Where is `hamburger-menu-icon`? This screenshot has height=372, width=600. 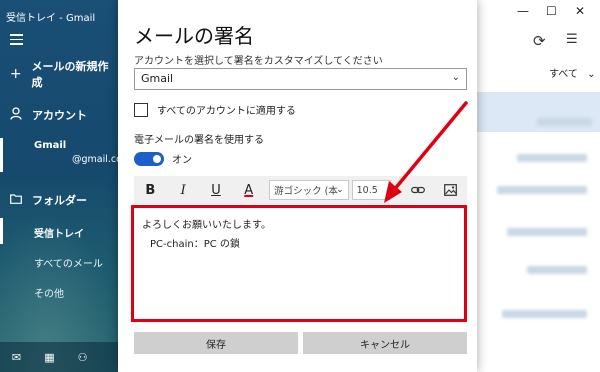
hamburger-menu-icon is located at coordinates (16, 41).